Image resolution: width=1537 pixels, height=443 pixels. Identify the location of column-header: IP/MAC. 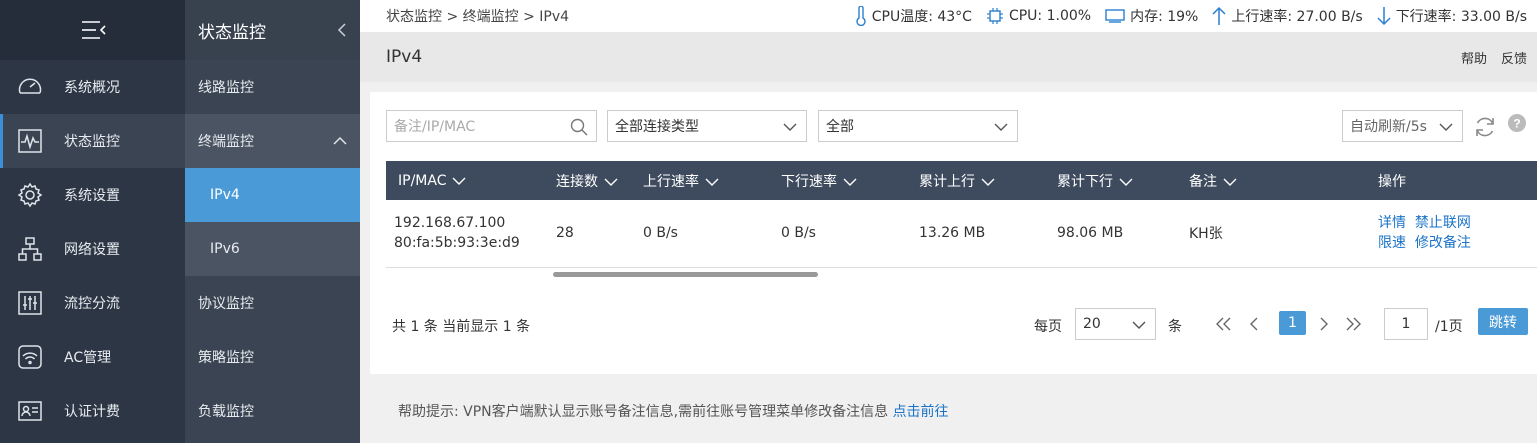
(471, 180).